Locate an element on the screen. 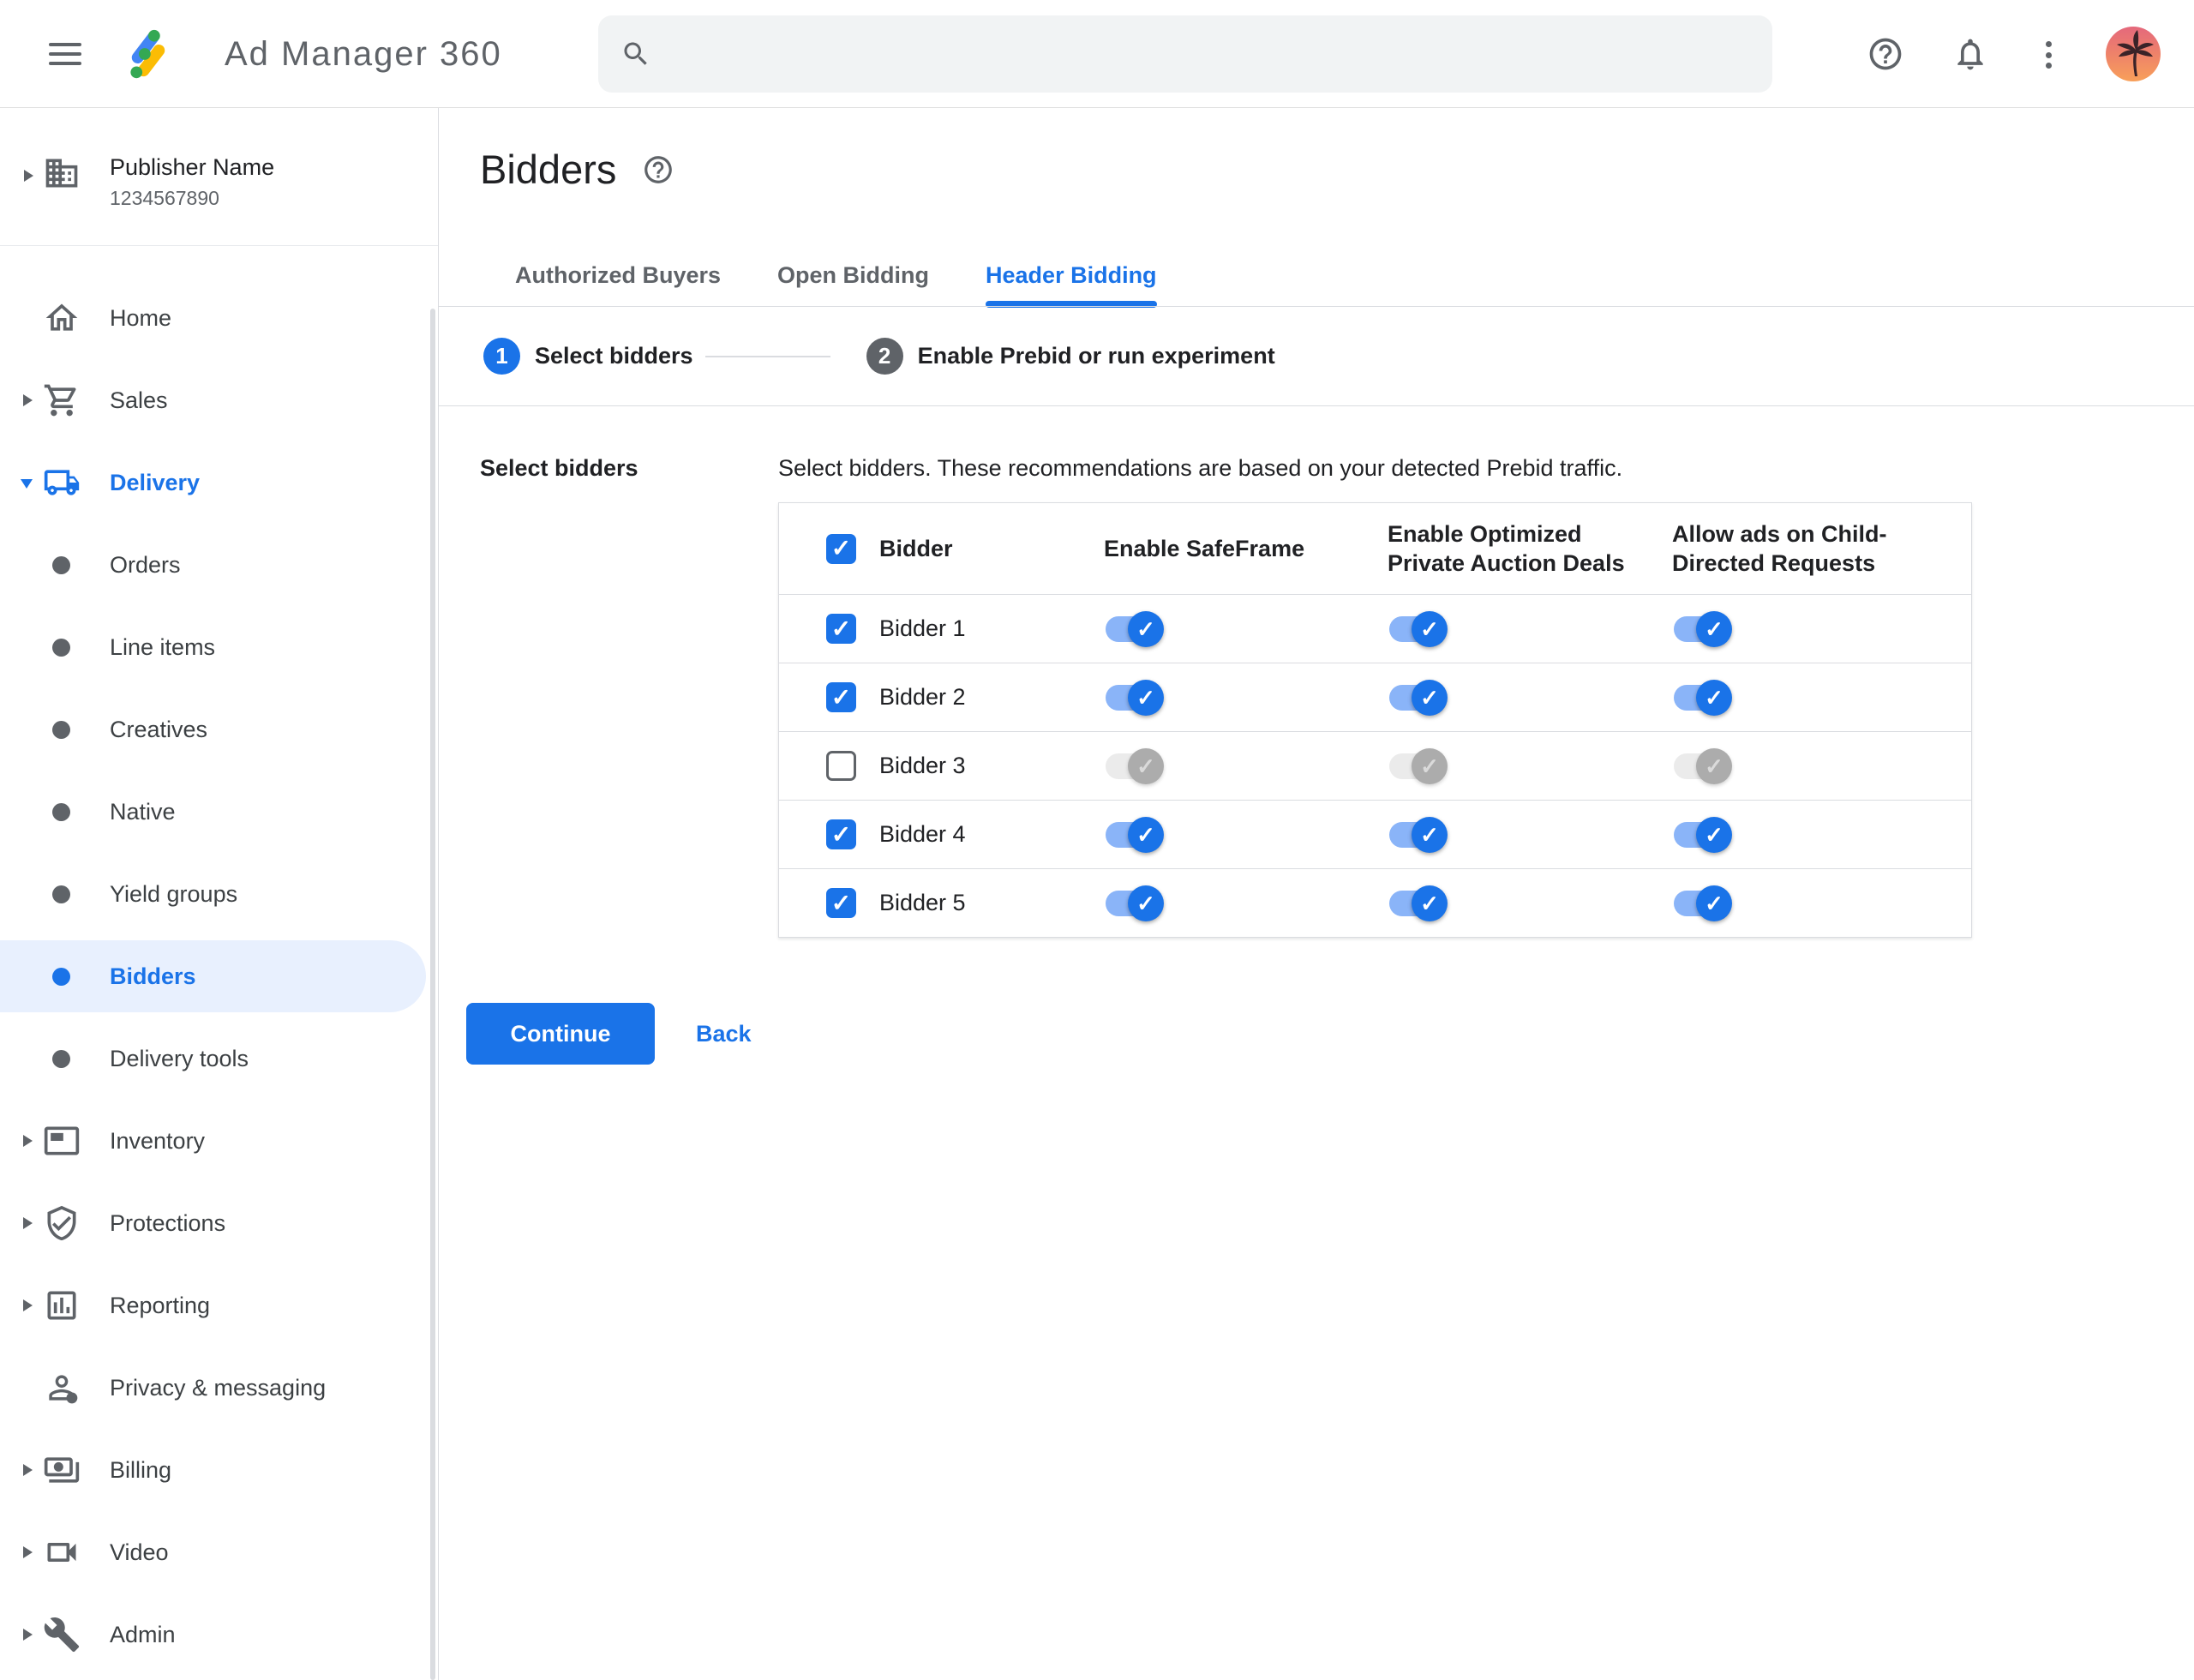 Image resolution: width=2194 pixels, height=1680 pixels. table-row: ✓ Bidder 3 ✓ ✓ ✓ is located at coordinates (1375, 765).